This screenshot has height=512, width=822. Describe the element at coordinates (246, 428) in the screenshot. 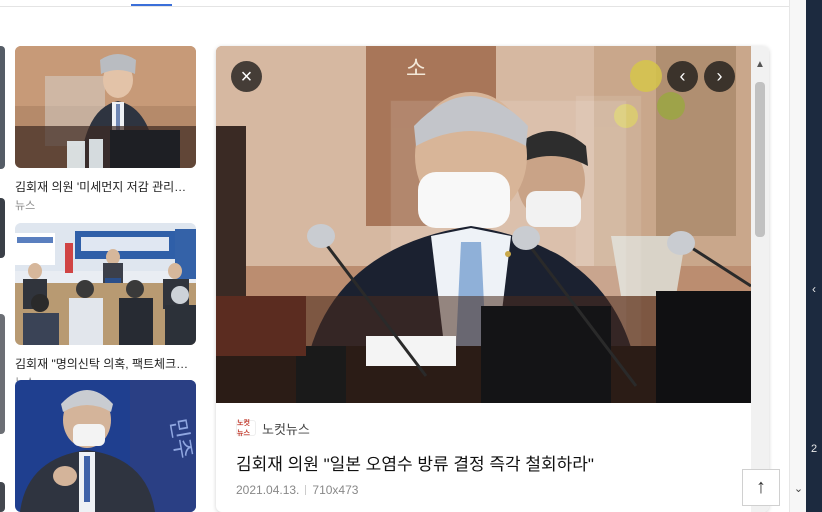

I see `source-logo: 노컷뉴스` at that location.